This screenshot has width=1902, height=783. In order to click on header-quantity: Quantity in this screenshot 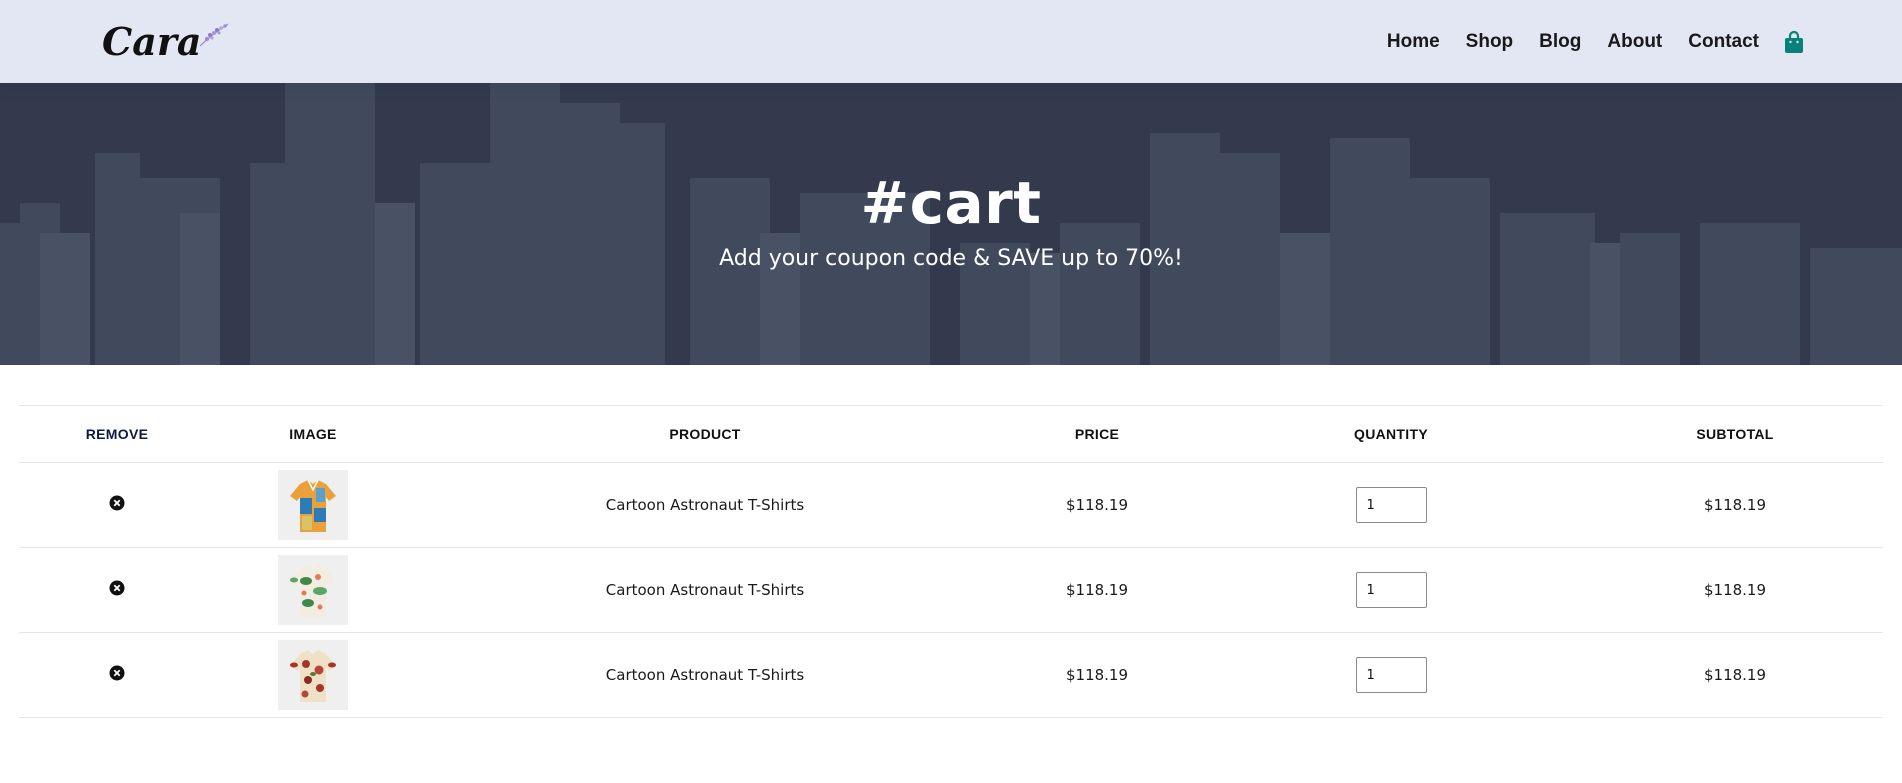, I will do `click(1391, 434)`.